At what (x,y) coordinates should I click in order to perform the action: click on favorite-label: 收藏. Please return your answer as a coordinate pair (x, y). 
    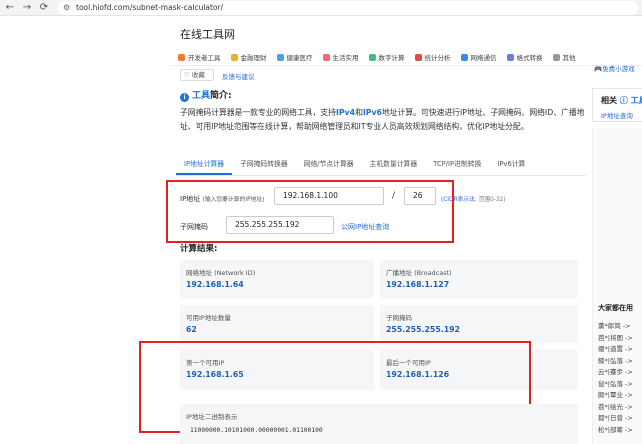
    Looking at the image, I should click on (198, 75).